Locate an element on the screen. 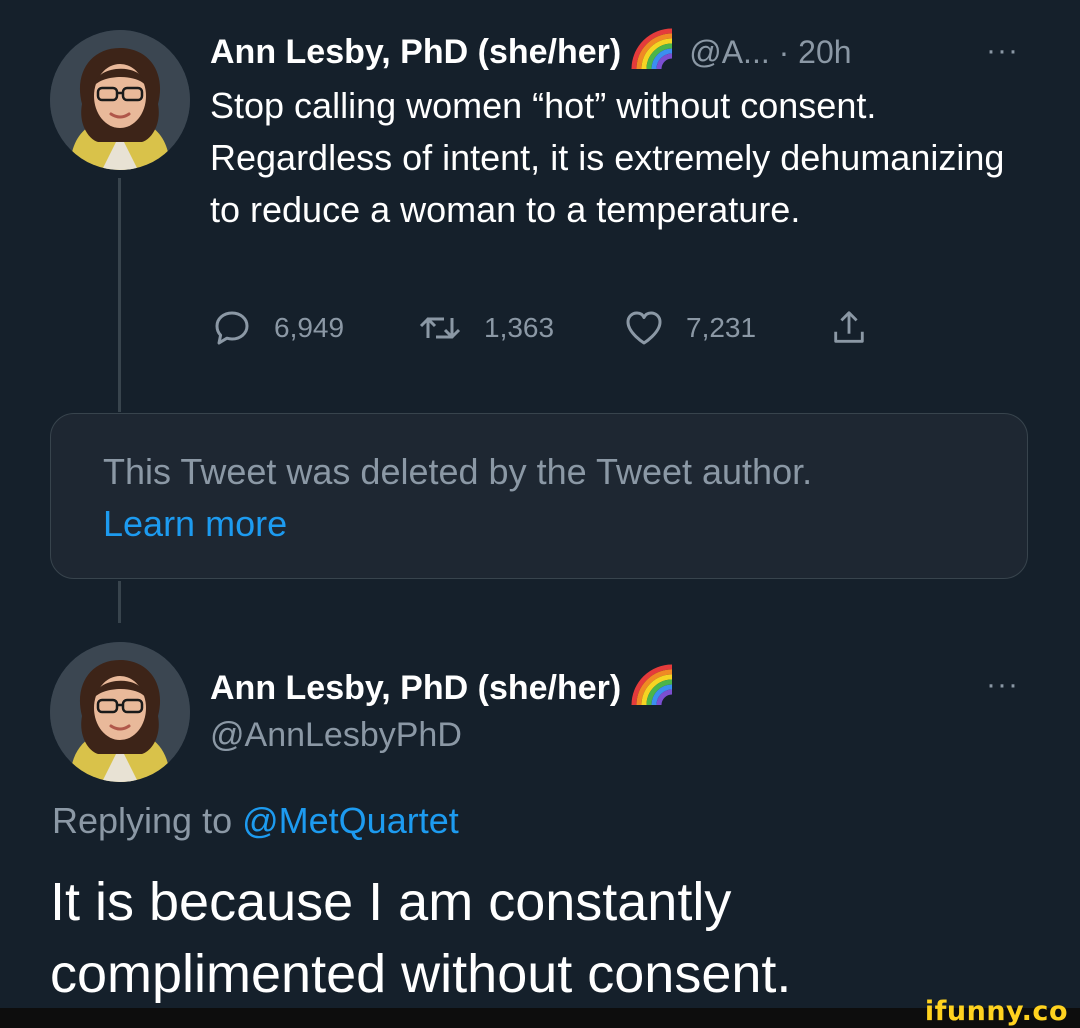 This screenshot has width=1080, height=1028. retweet-icon is located at coordinates (440, 328).